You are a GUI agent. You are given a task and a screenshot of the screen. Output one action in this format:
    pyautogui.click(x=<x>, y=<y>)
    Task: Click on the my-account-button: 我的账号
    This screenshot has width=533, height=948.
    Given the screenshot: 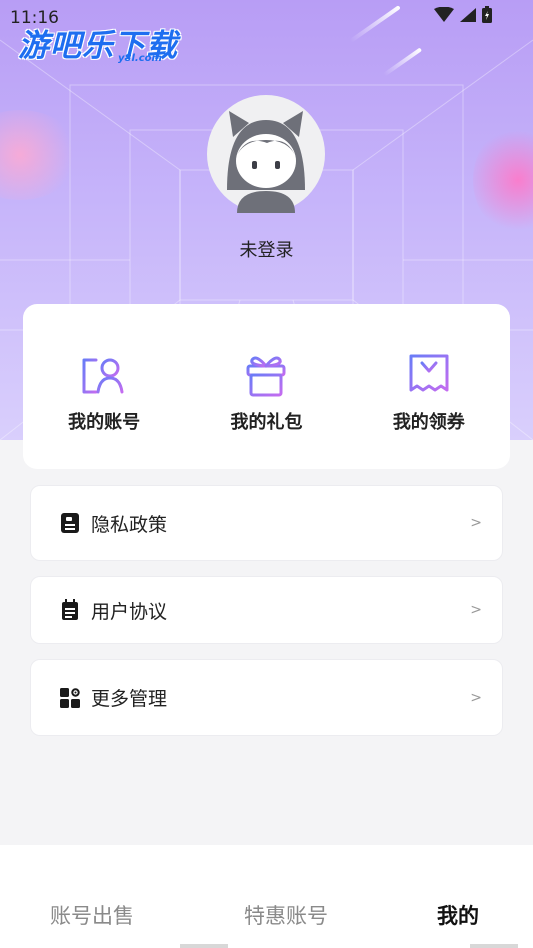 What is the action you would take?
    pyautogui.click(x=104, y=369)
    